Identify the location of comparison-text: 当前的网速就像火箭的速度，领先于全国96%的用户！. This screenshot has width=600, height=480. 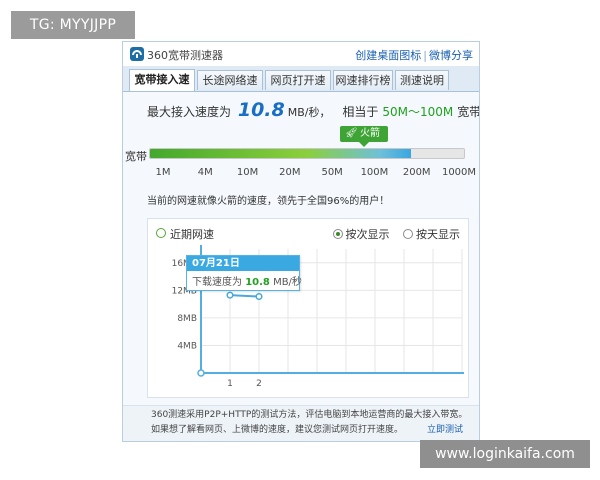
(268, 201).